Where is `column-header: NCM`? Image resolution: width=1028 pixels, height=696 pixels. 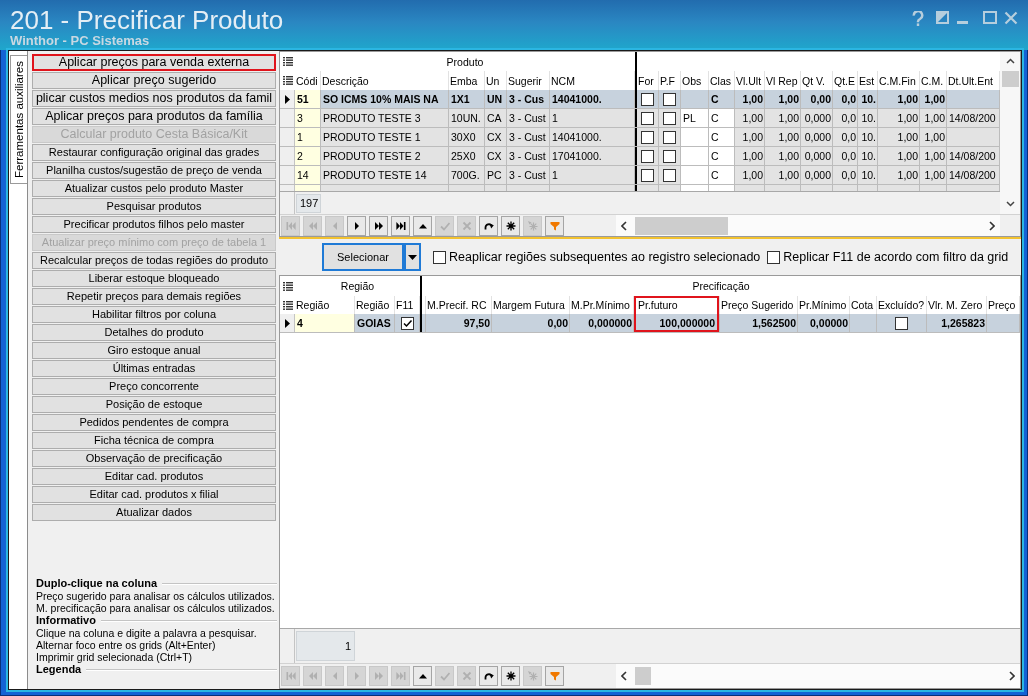
column-header: NCM is located at coordinates (592, 80).